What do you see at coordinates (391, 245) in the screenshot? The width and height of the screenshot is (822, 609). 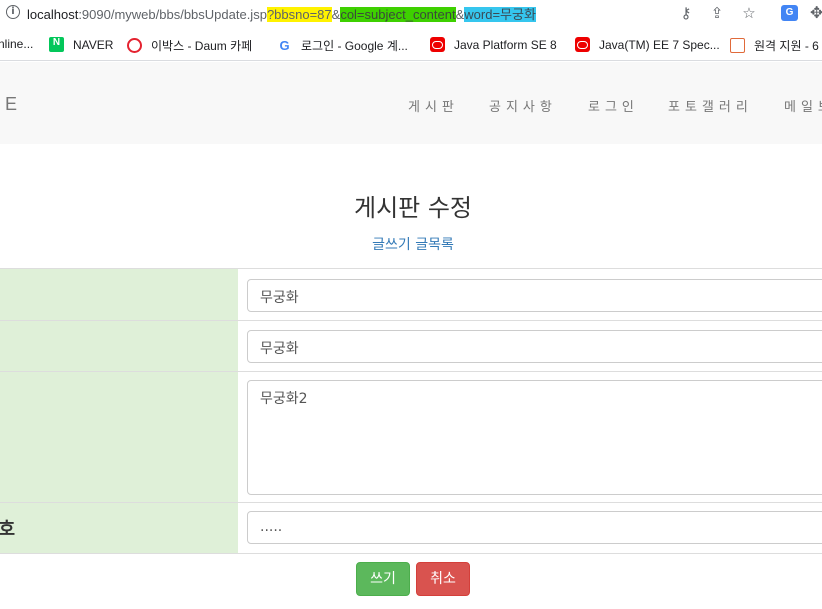 I see `write-link: 글쓰기` at bounding box center [391, 245].